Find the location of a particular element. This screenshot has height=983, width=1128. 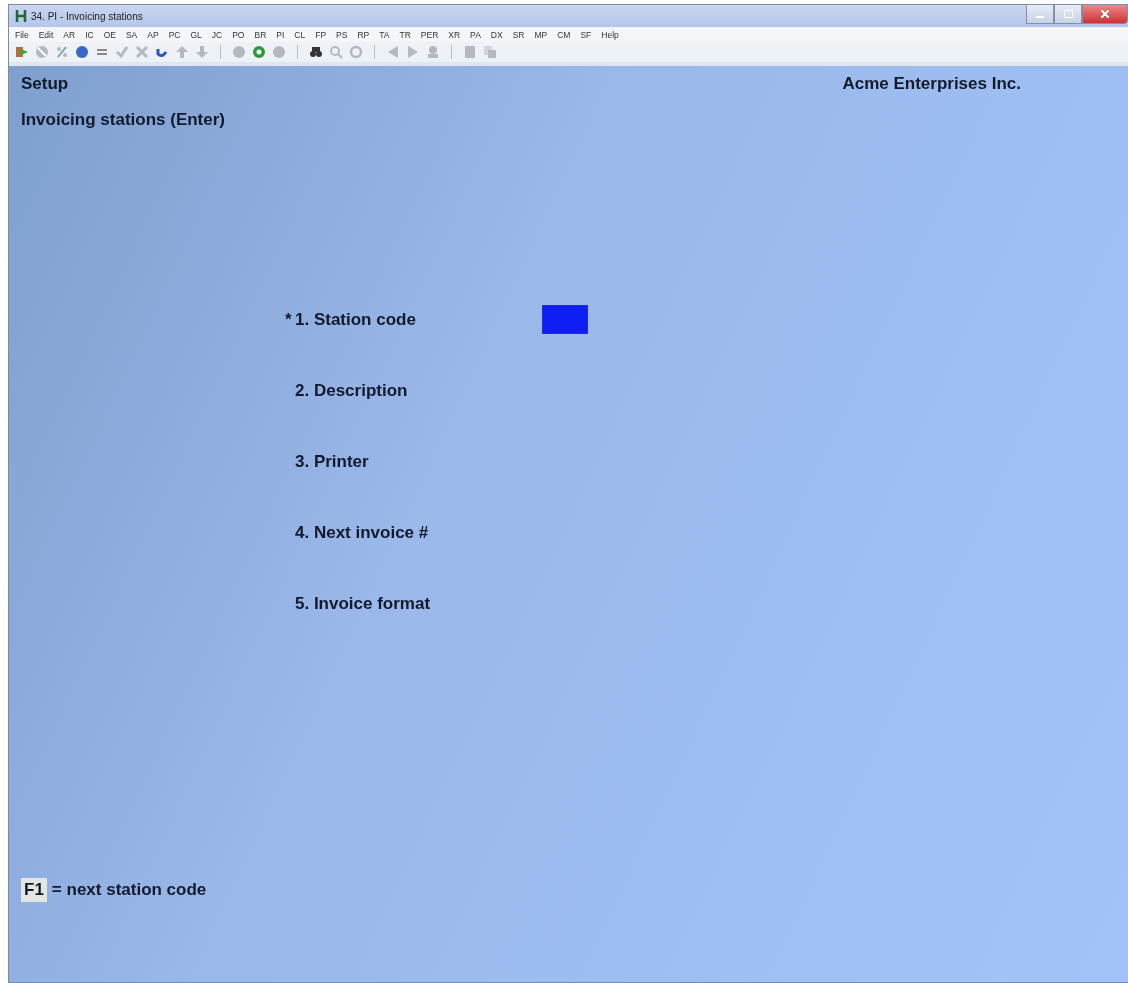

copy-icon is located at coordinates (490, 52).